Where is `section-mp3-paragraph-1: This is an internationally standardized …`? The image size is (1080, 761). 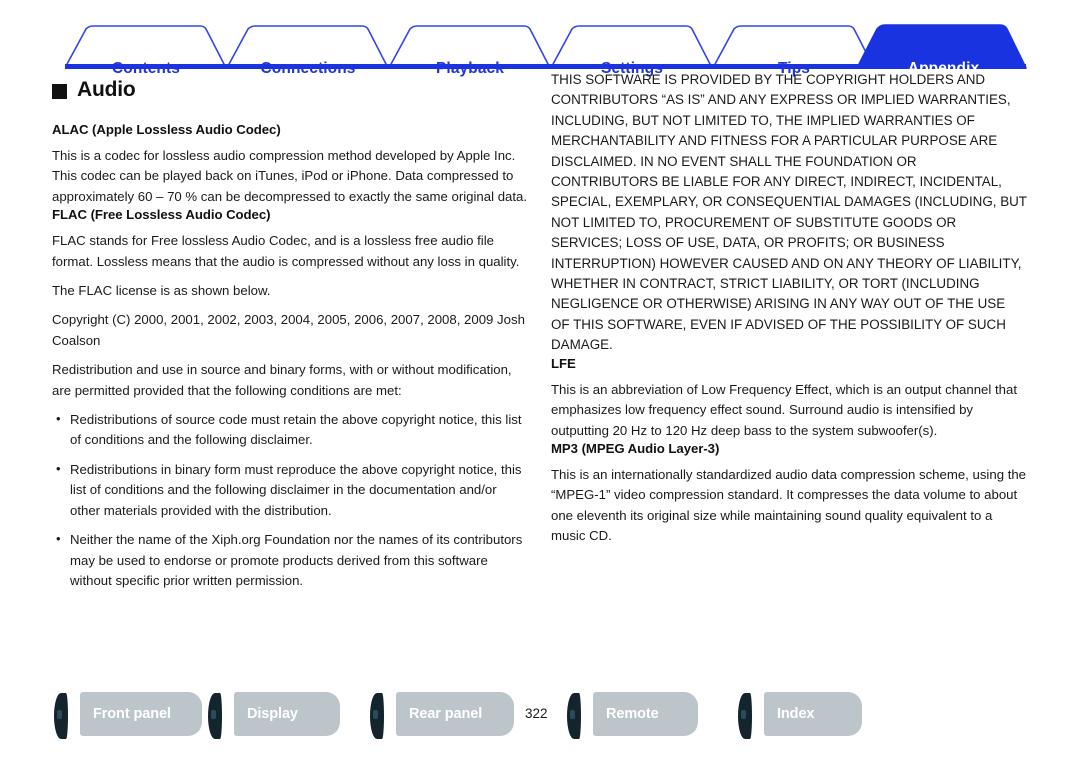 section-mp3-paragraph-1: This is an internationally standardized … is located at coordinates (789, 505).